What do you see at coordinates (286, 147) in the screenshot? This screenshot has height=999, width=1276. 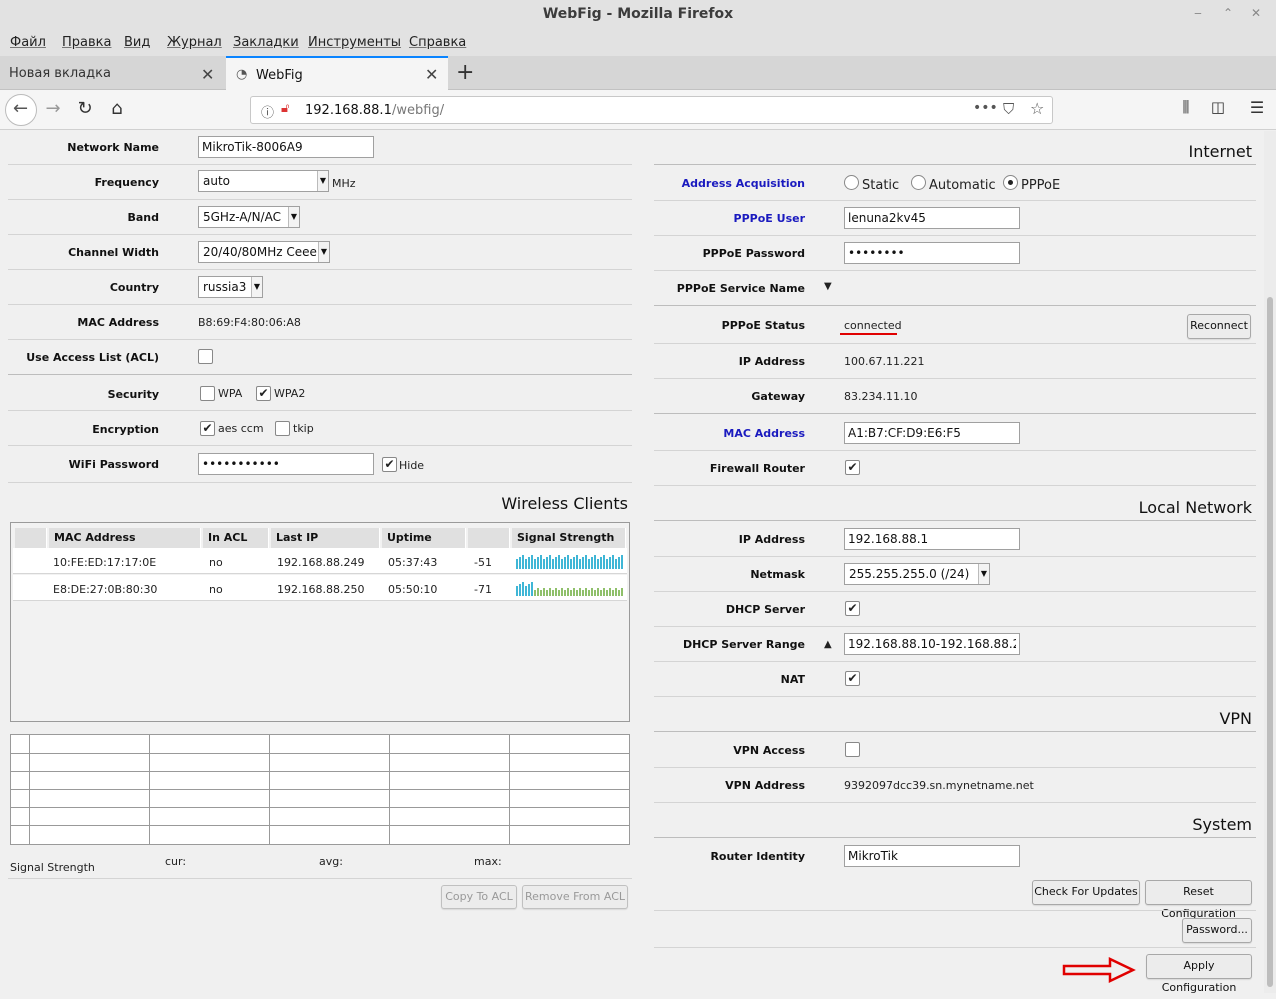 I see `network-name-input` at bounding box center [286, 147].